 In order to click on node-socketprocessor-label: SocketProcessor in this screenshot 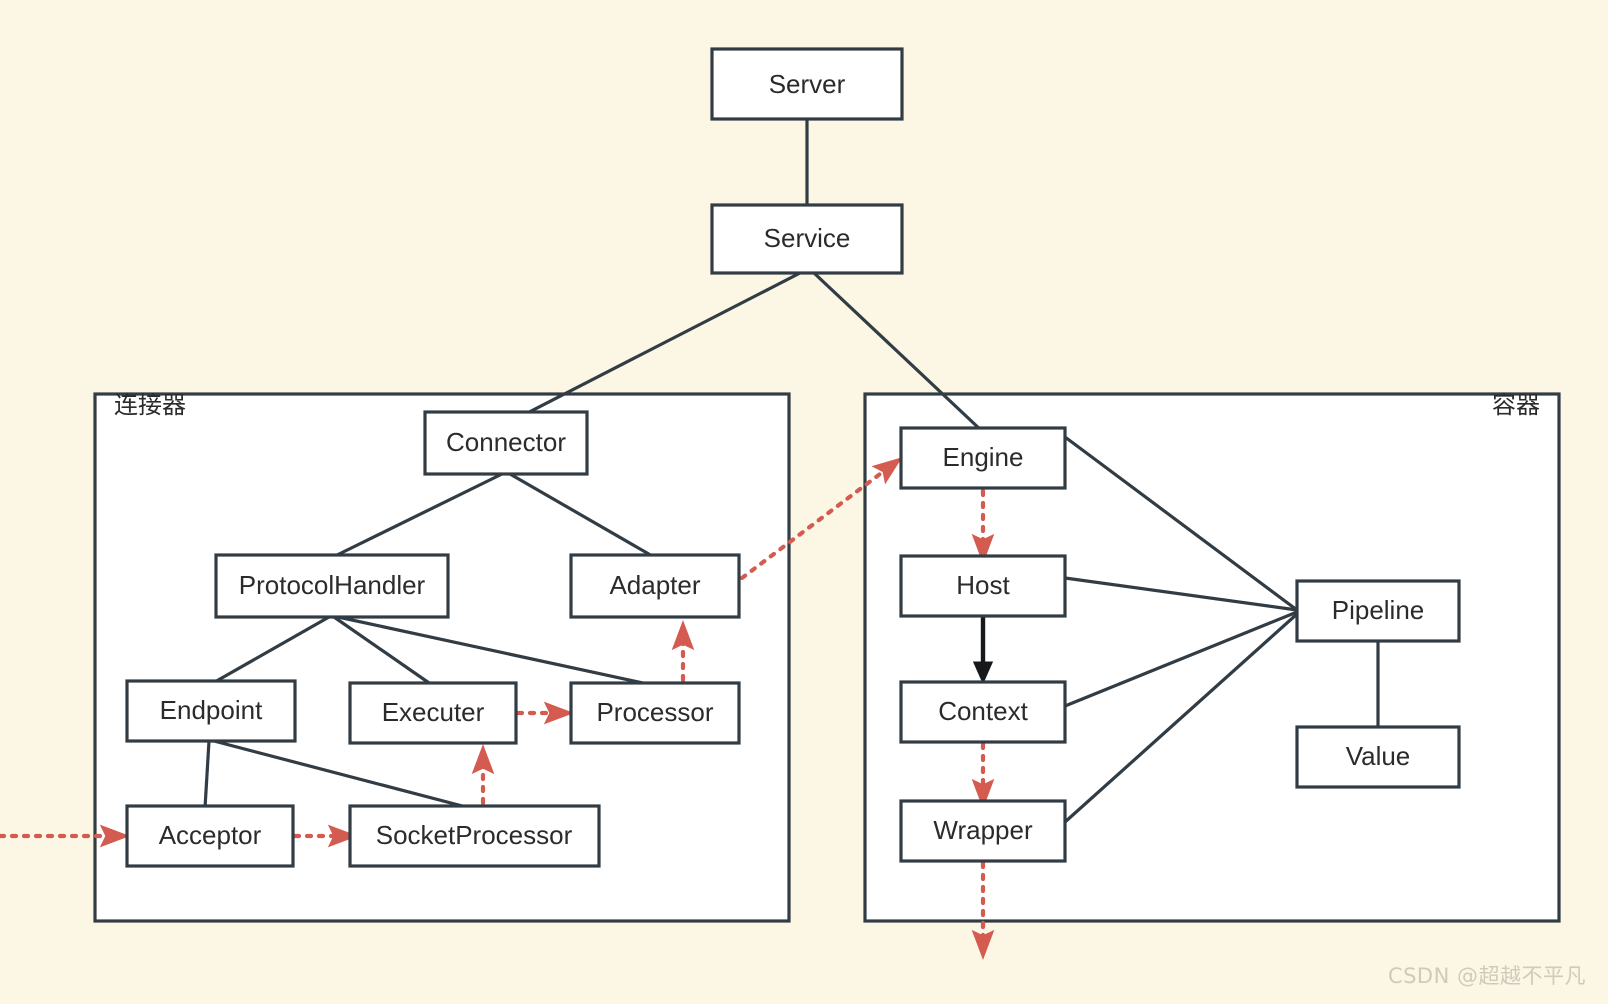, I will do `click(474, 835)`.